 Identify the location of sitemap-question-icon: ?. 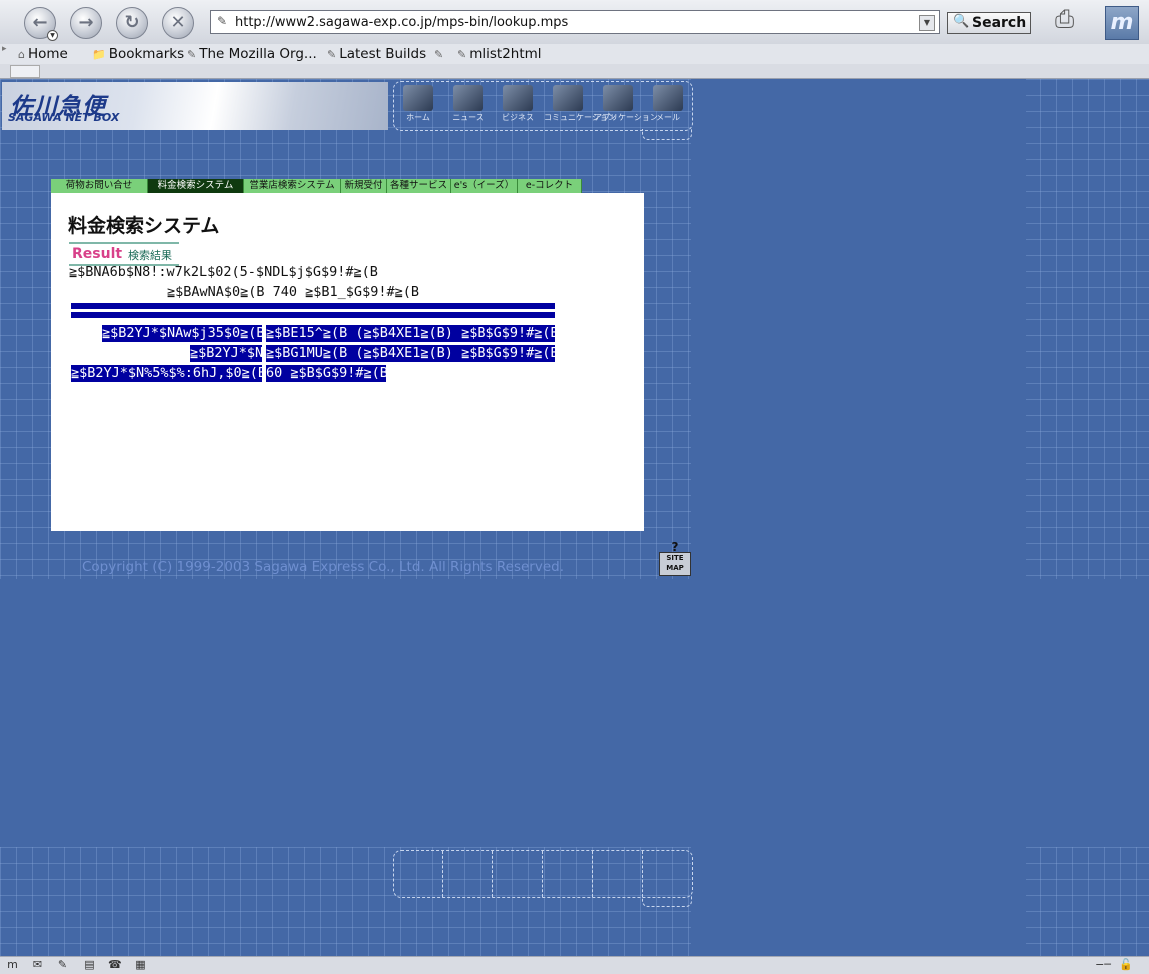
(675, 547).